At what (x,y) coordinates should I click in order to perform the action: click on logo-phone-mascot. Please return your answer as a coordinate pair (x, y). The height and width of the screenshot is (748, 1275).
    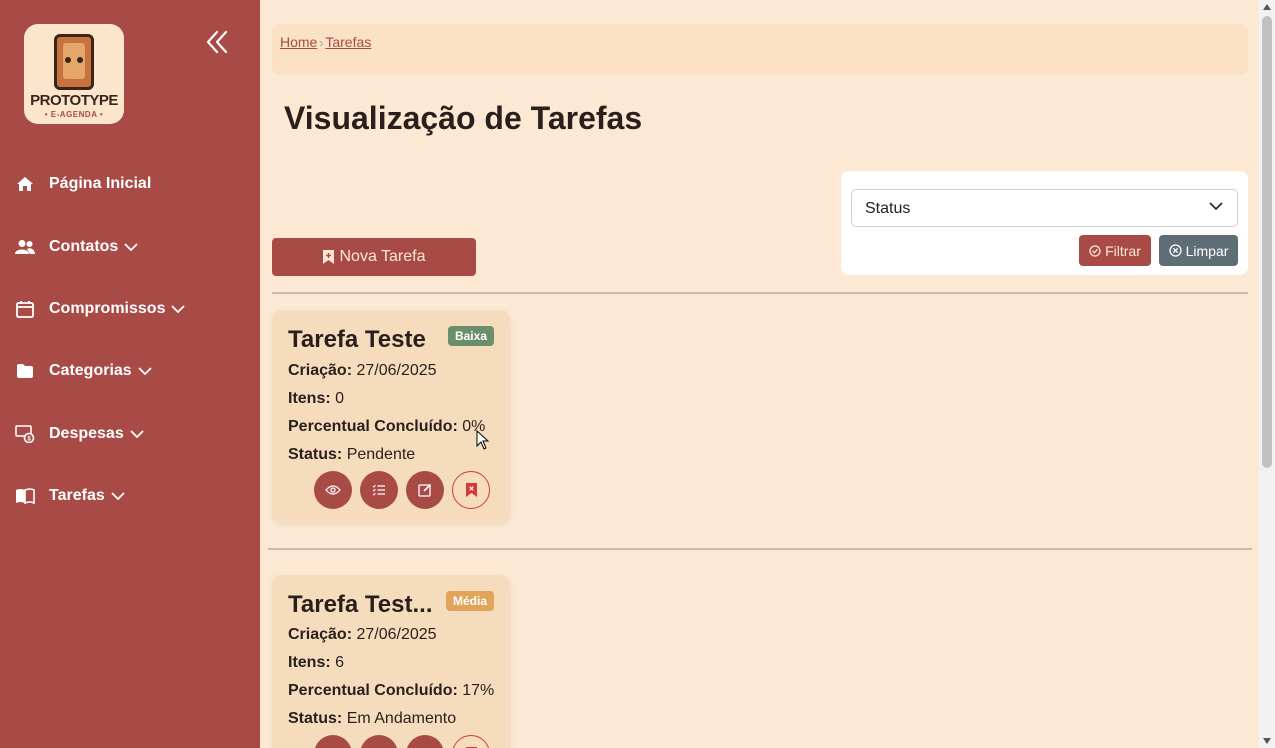
    Looking at the image, I should click on (74, 62).